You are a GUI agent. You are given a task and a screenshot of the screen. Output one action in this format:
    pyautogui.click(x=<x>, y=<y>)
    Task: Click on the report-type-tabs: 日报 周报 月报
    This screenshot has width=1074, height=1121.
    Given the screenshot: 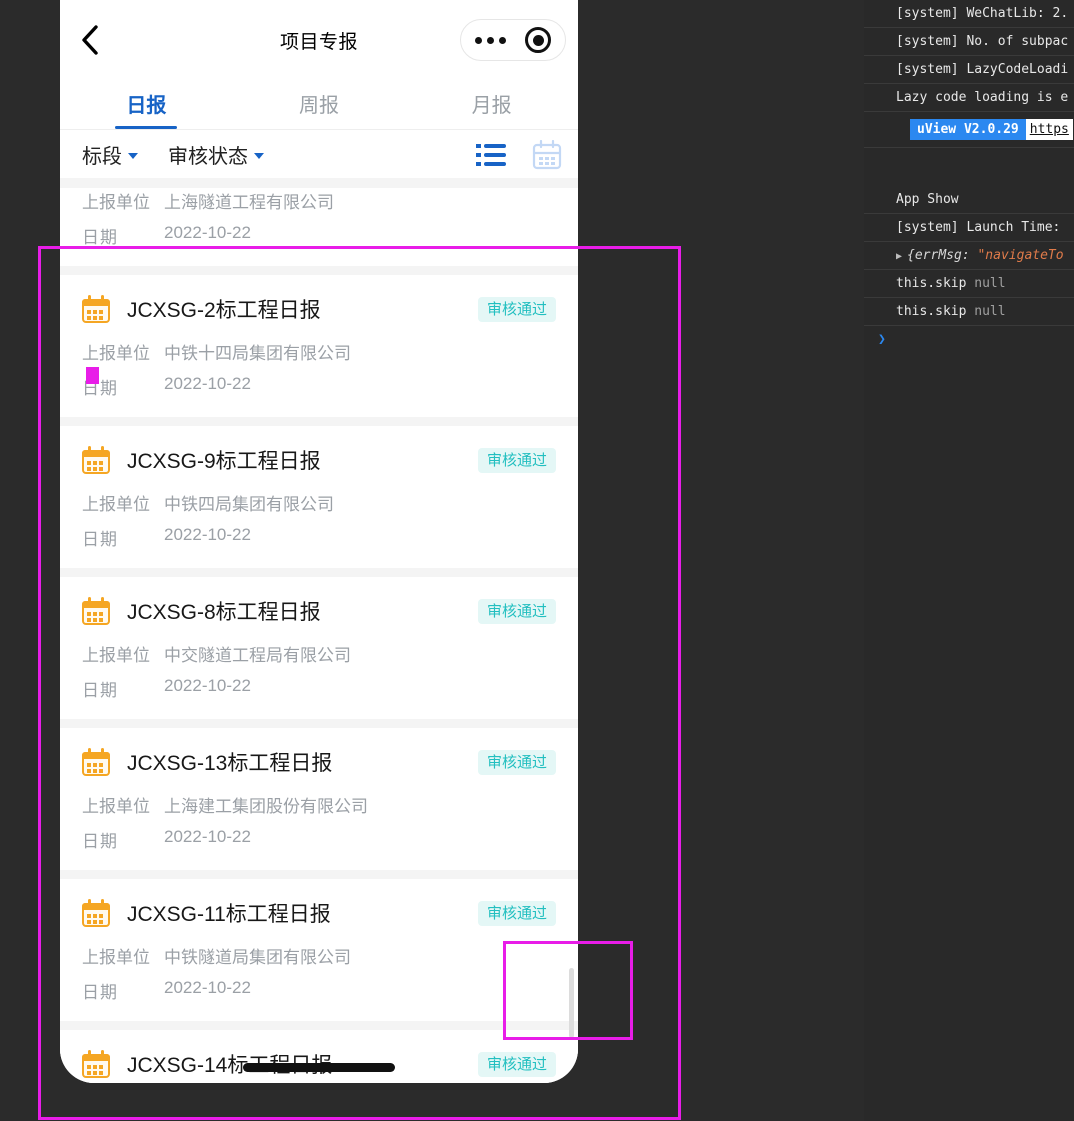 What is the action you would take?
    pyautogui.click(x=319, y=104)
    